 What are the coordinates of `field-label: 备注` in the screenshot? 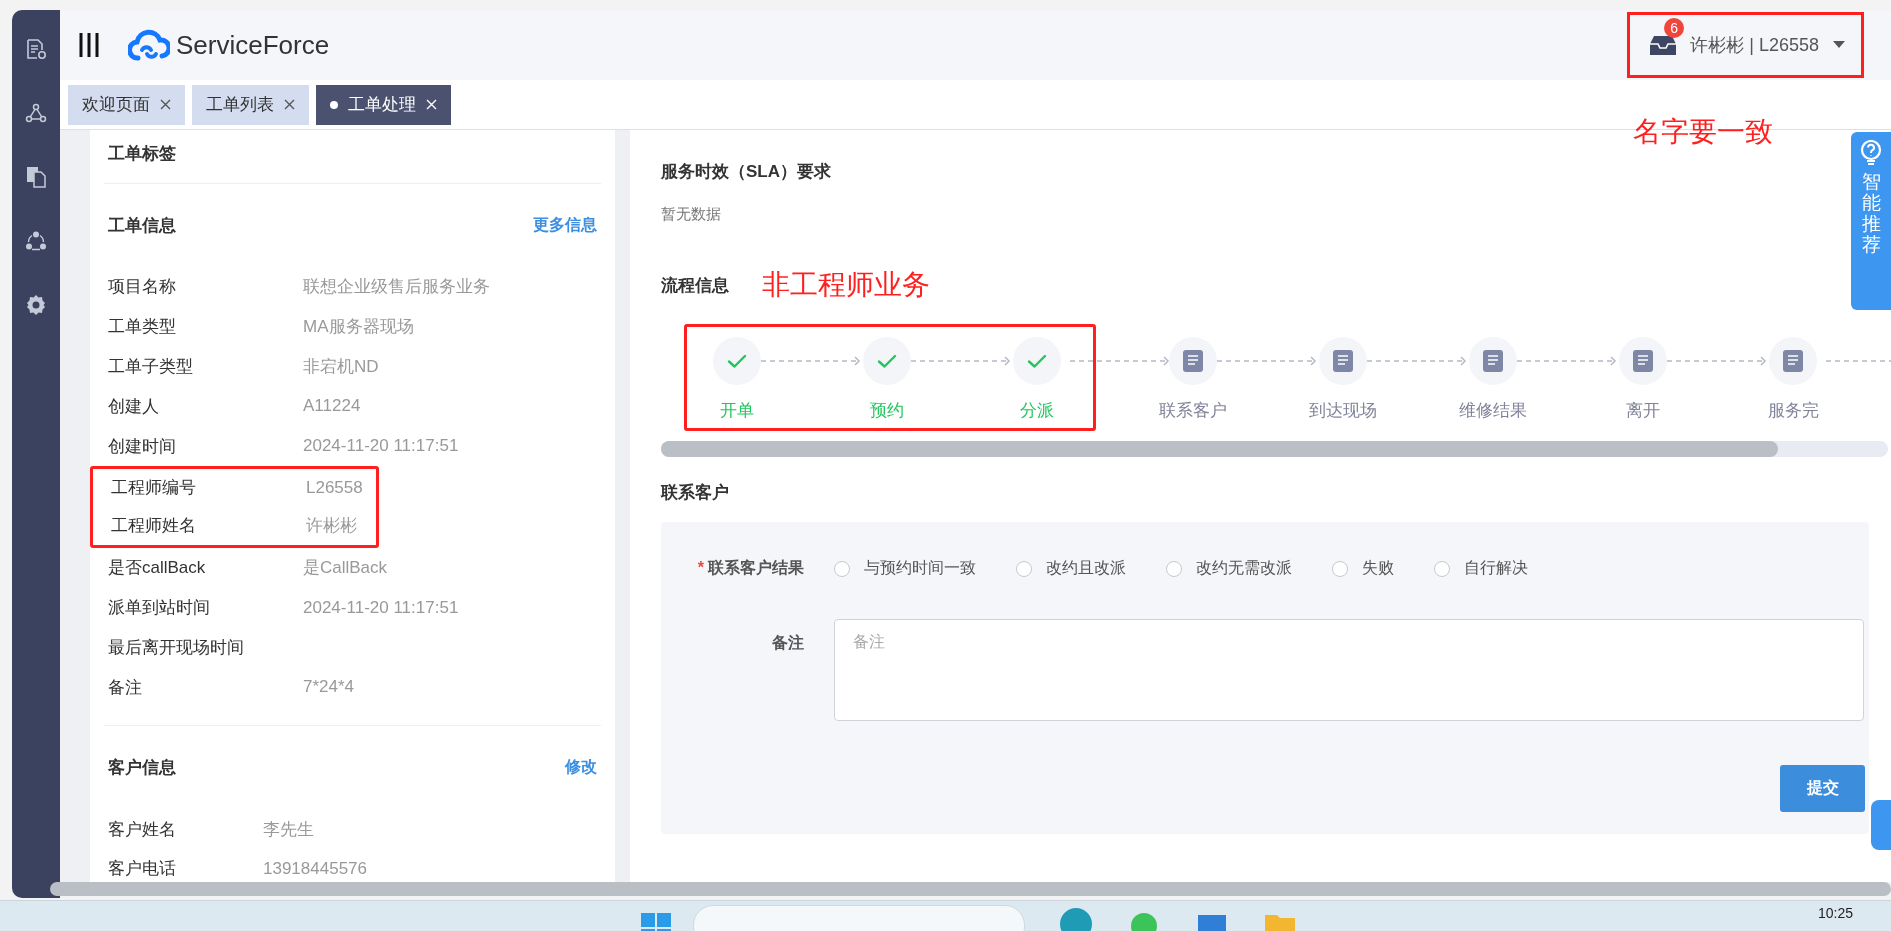 It's located at (125, 687).